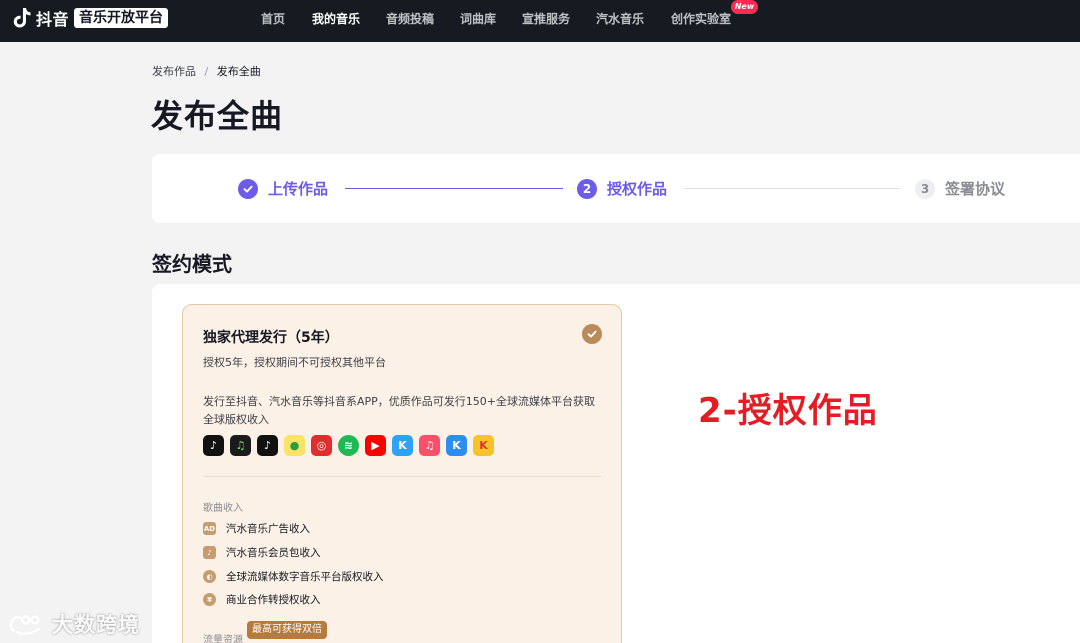 This screenshot has width=1080, height=643. What do you see at coordinates (592, 334) in the screenshot?
I see `selected-check-icon` at bounding box center [592, 334].